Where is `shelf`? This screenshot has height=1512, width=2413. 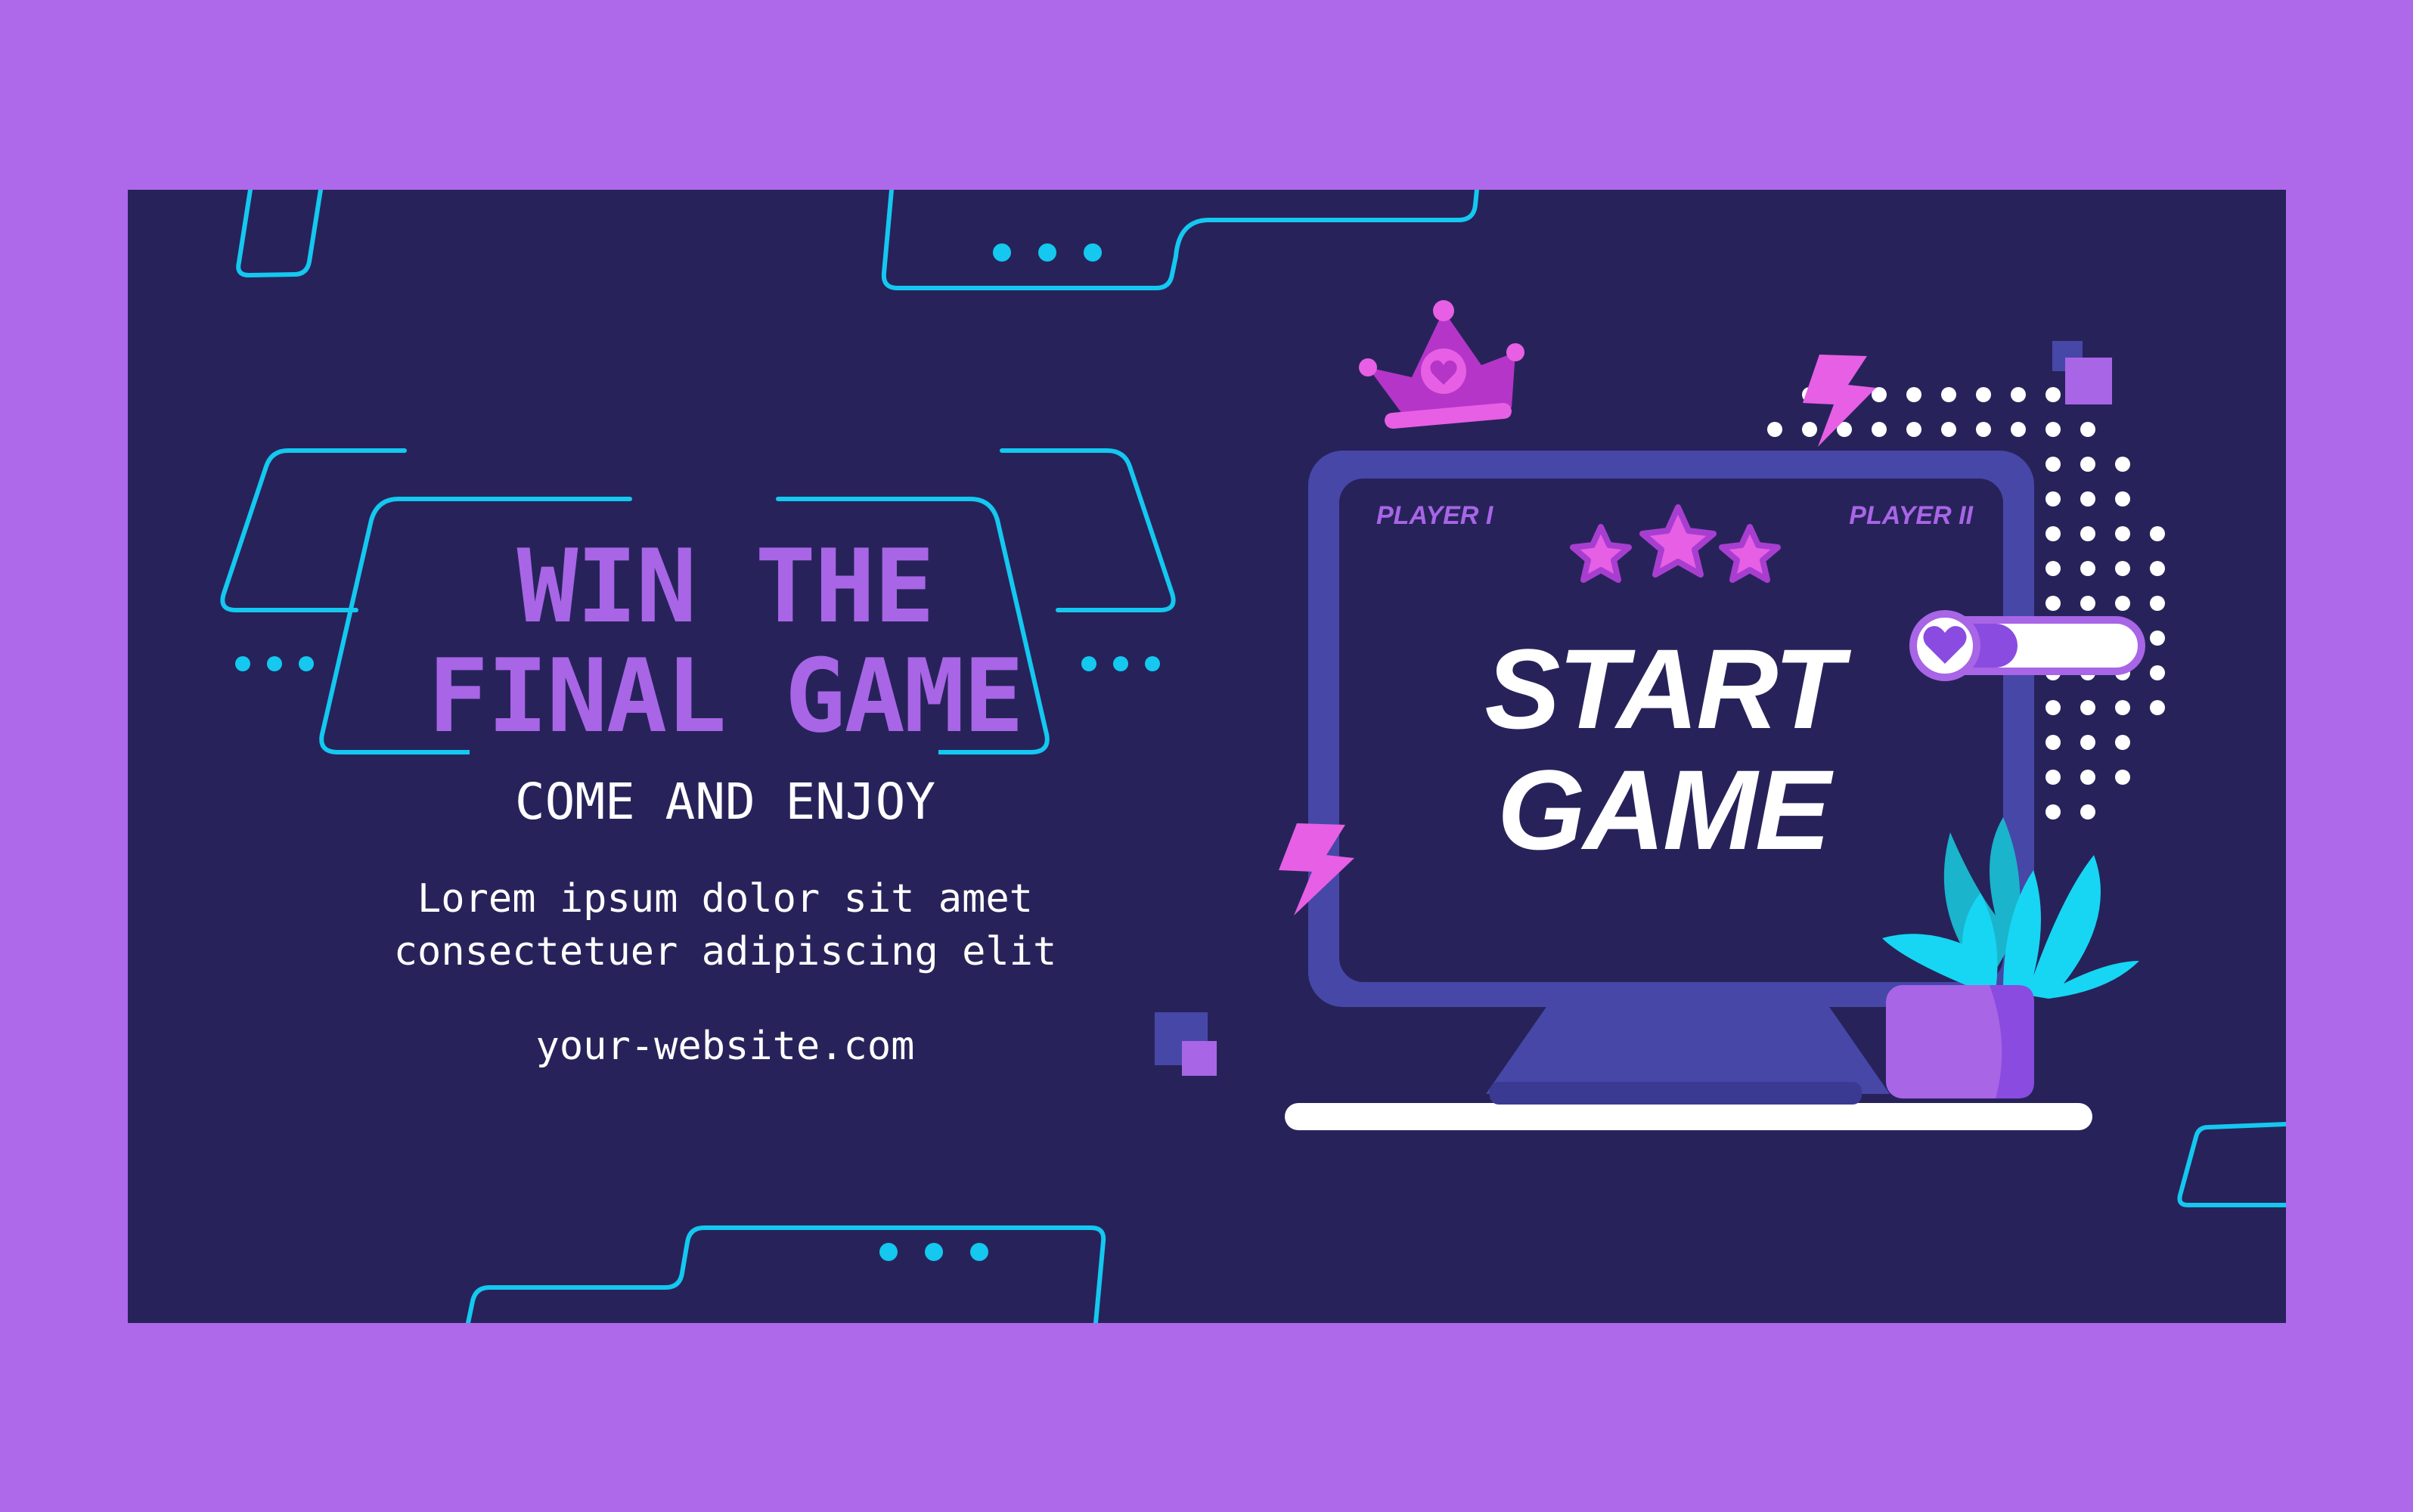 shelf is located at coordinates (1688, 1116).